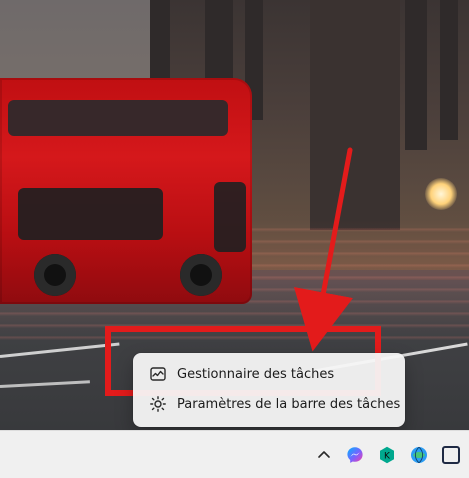 This screenshot has height=478, width=469. I want to click on square-app-icon, so click(451, 455).